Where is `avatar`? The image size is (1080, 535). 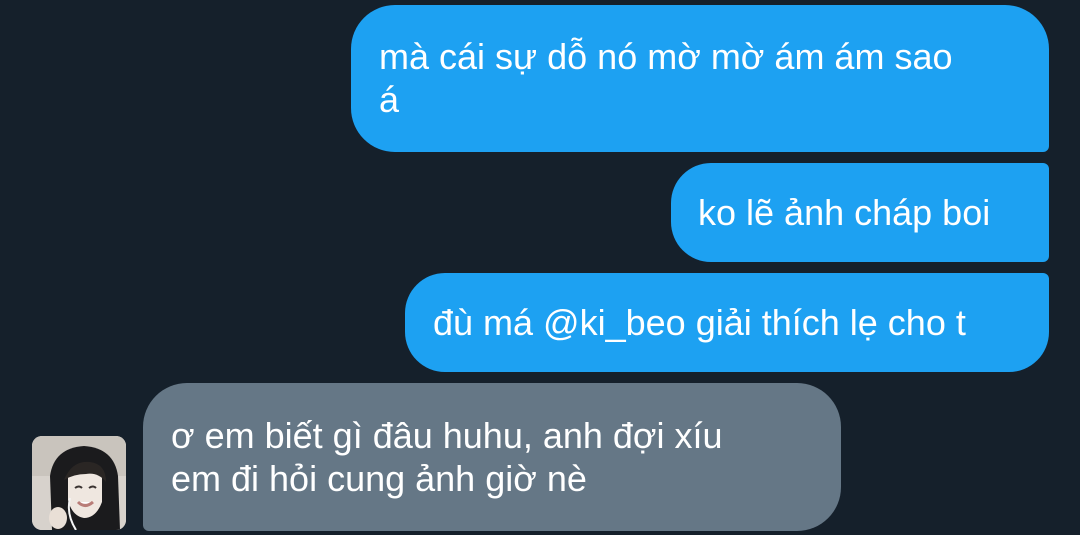
avatar is located at coordinates (79, 483).